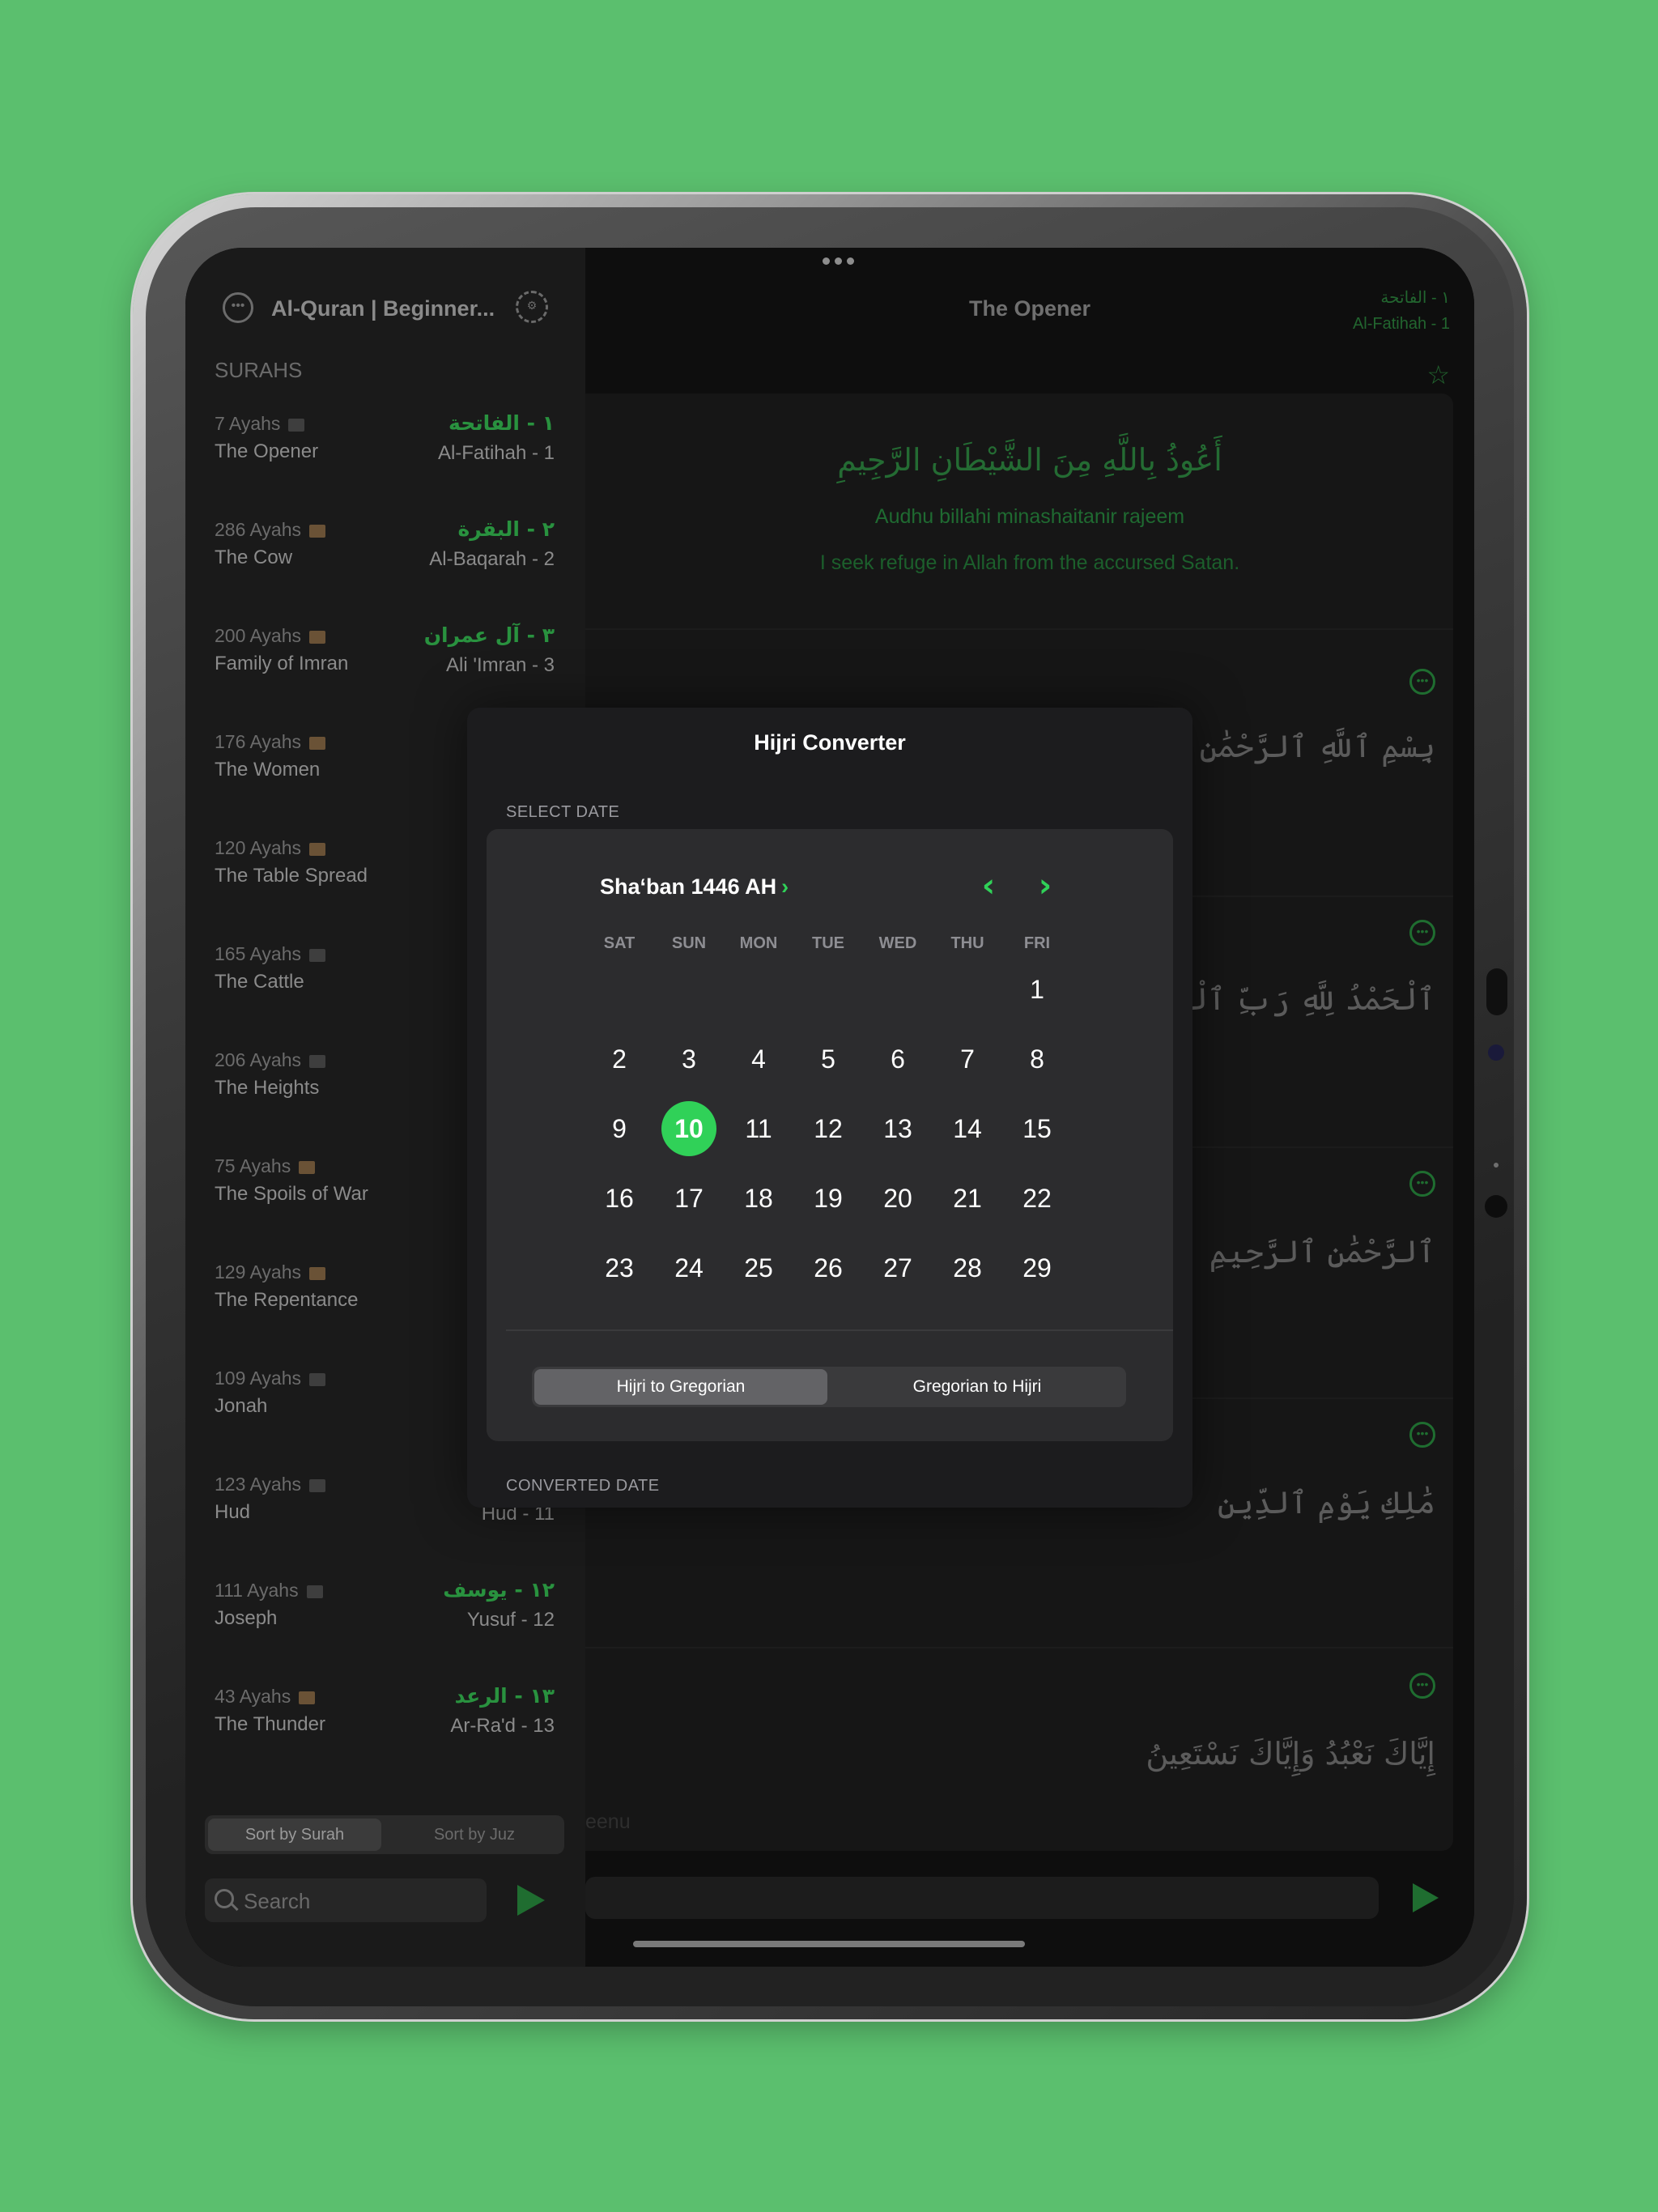 The width and height of the screenshot is (1658, 2212). Describe the element at coordinates (1029, 309) in the screenshot. I see `page-title: The Opener` at that location.